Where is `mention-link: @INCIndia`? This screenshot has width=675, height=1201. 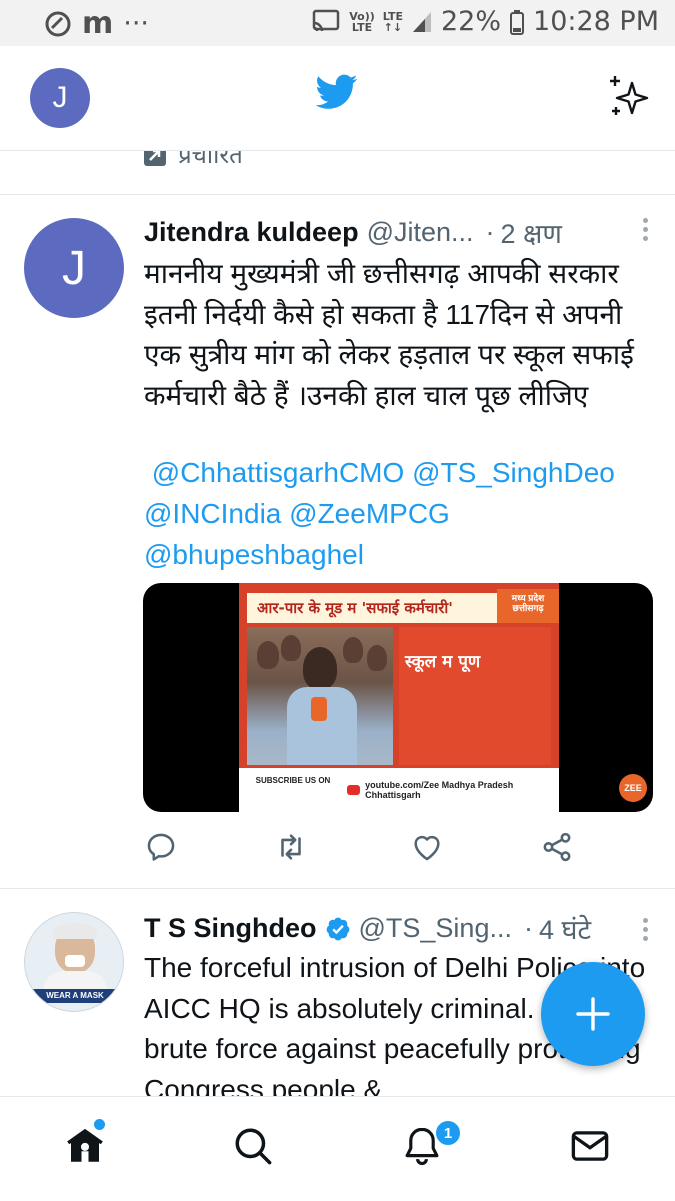
mention-link: @INCIndia is located at coordinates (212, 513).